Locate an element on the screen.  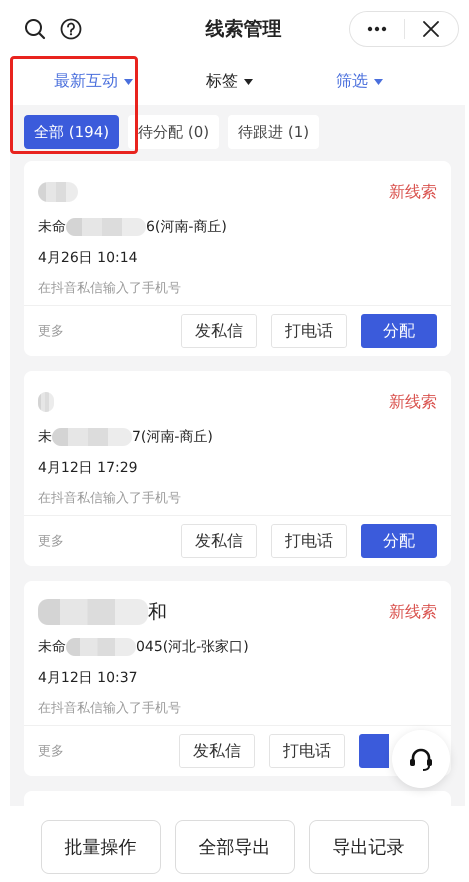
phone-location: 7(河南-商丘) is located at coordinates (172, 437).